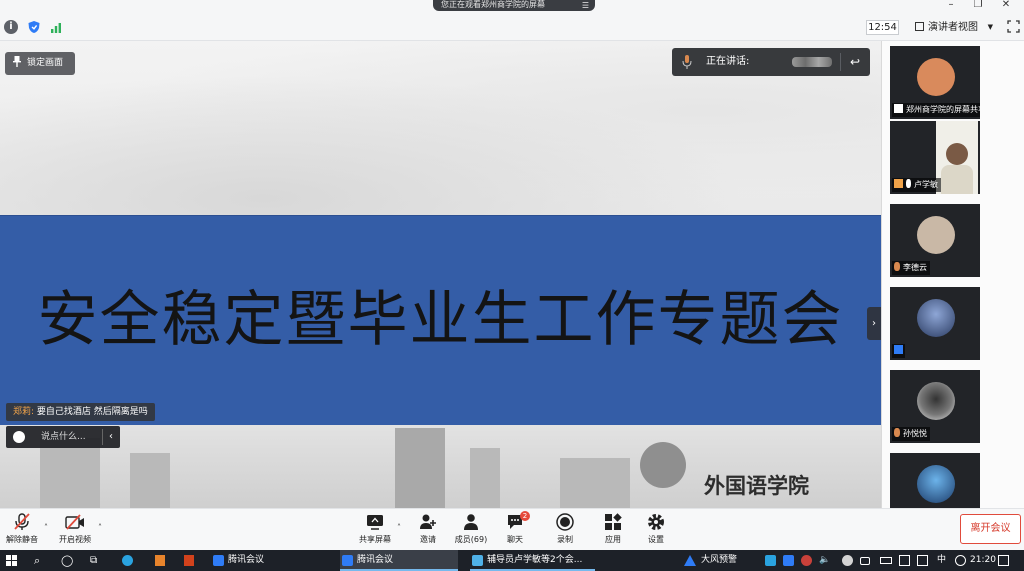 The image size is (1024, 571). I want to click on minimize-button: –, so click(951, 5).